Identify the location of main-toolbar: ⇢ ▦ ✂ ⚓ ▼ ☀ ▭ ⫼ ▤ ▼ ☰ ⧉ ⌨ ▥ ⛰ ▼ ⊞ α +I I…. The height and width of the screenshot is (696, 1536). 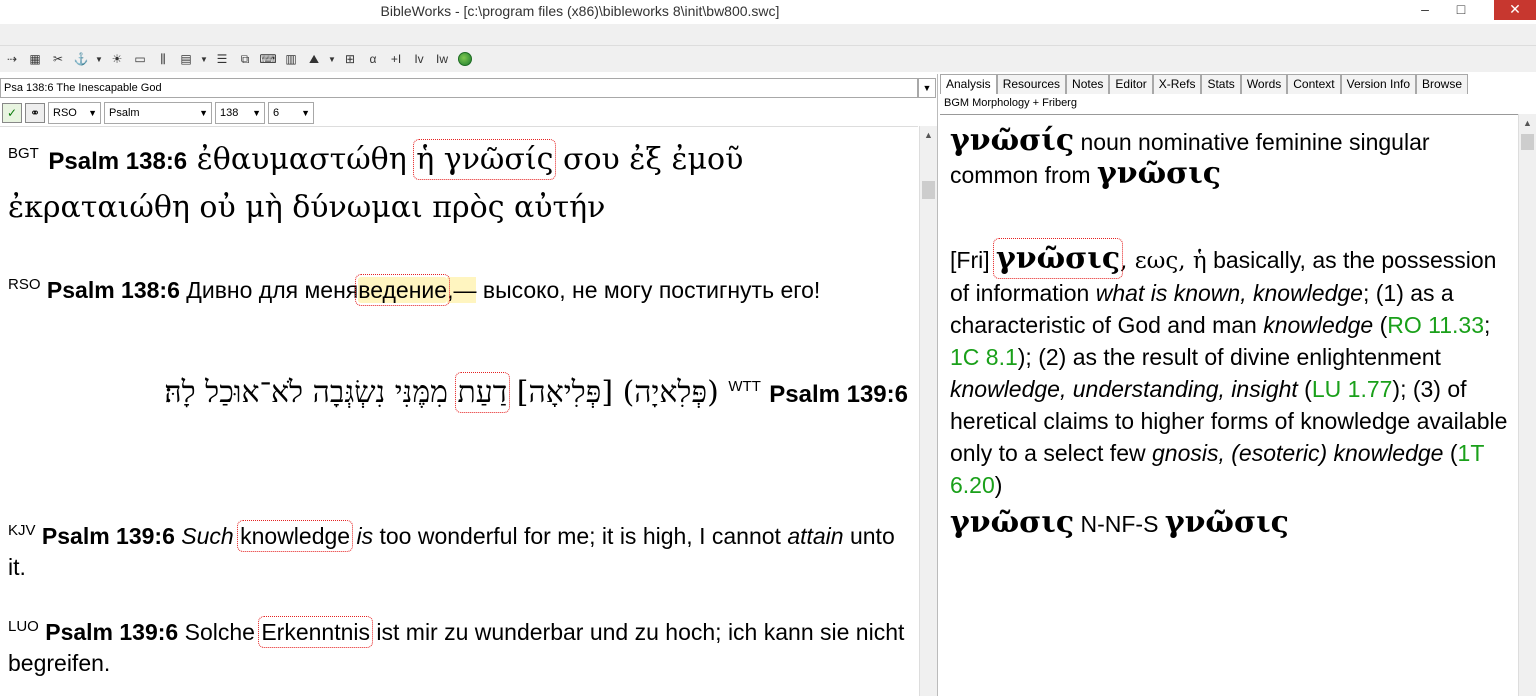
(768, 59).